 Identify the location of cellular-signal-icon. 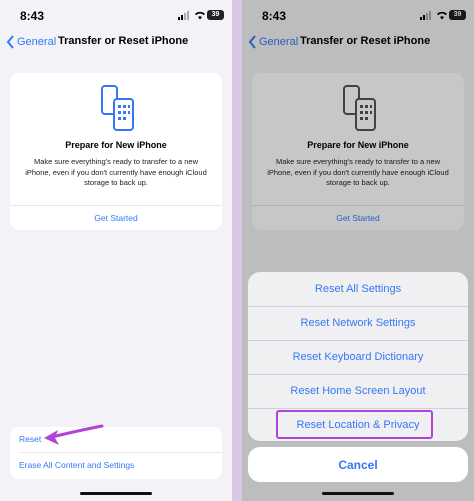
(183, 15).